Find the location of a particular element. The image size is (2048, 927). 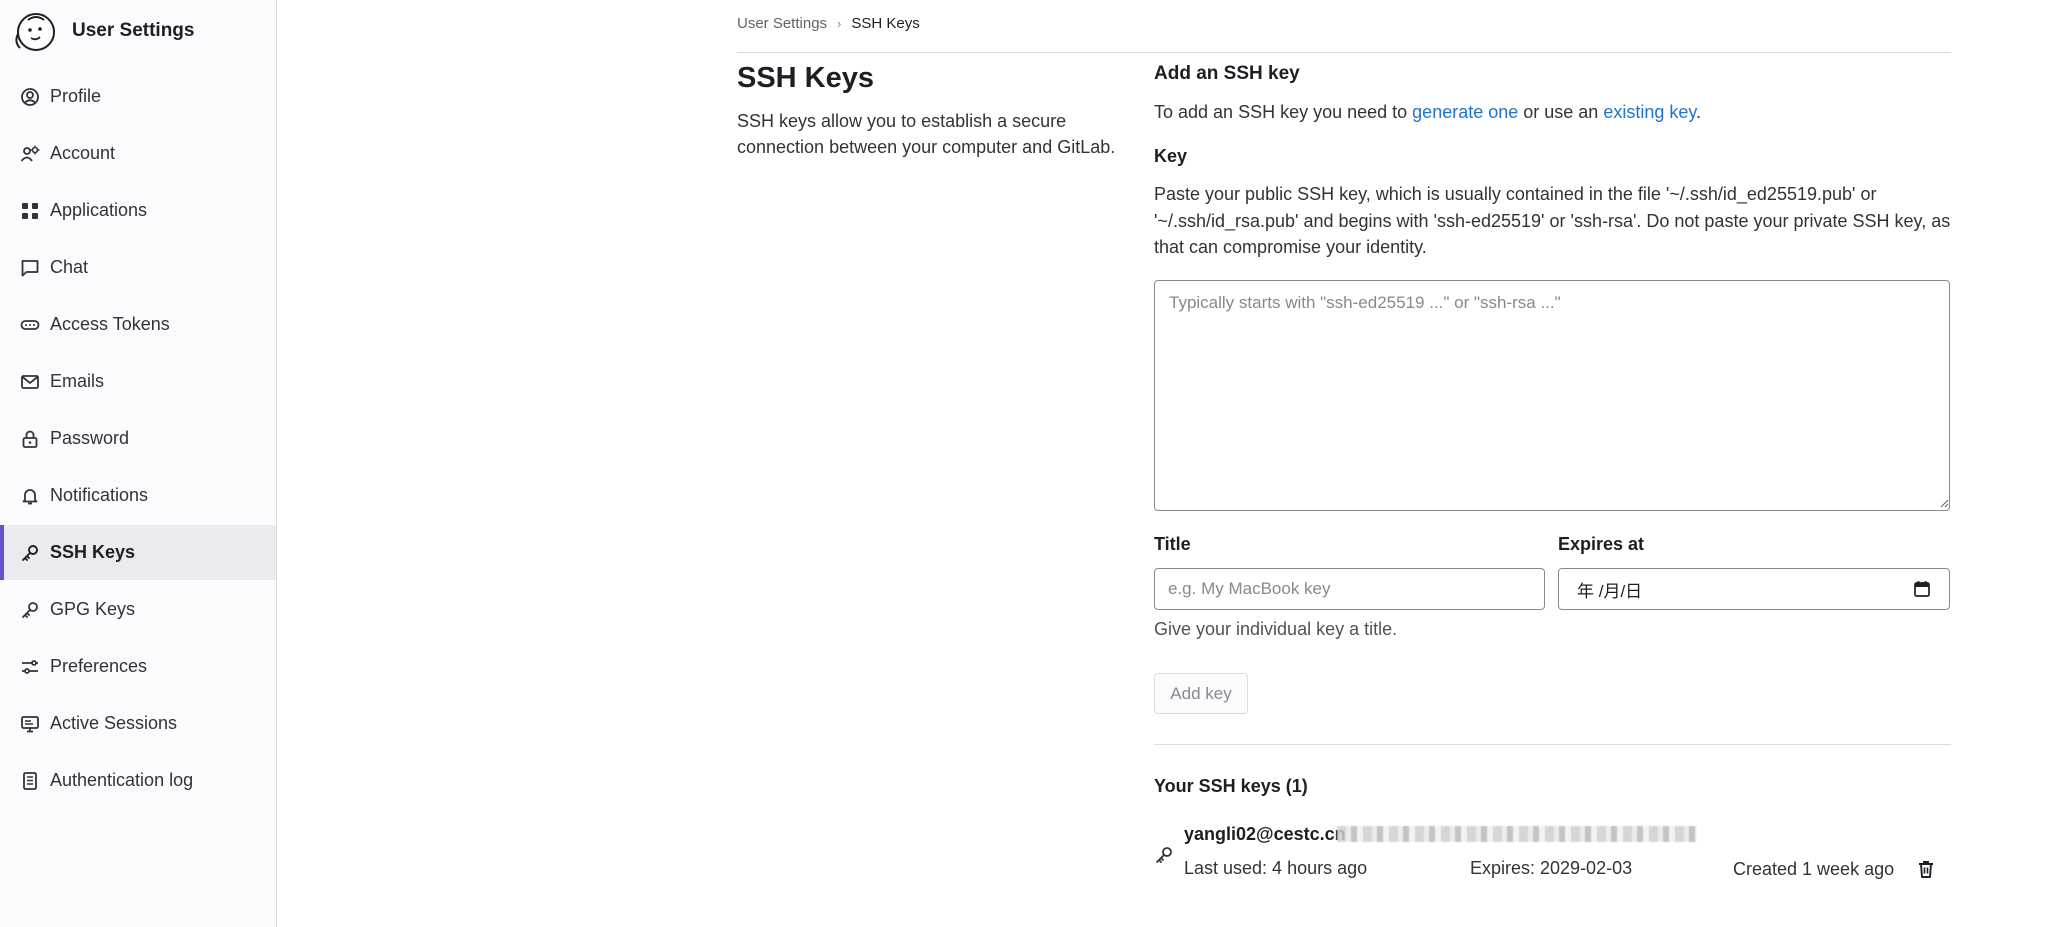

sidebar-item-ssh-keys: SSH Keys is located at coordinates (138, 552).